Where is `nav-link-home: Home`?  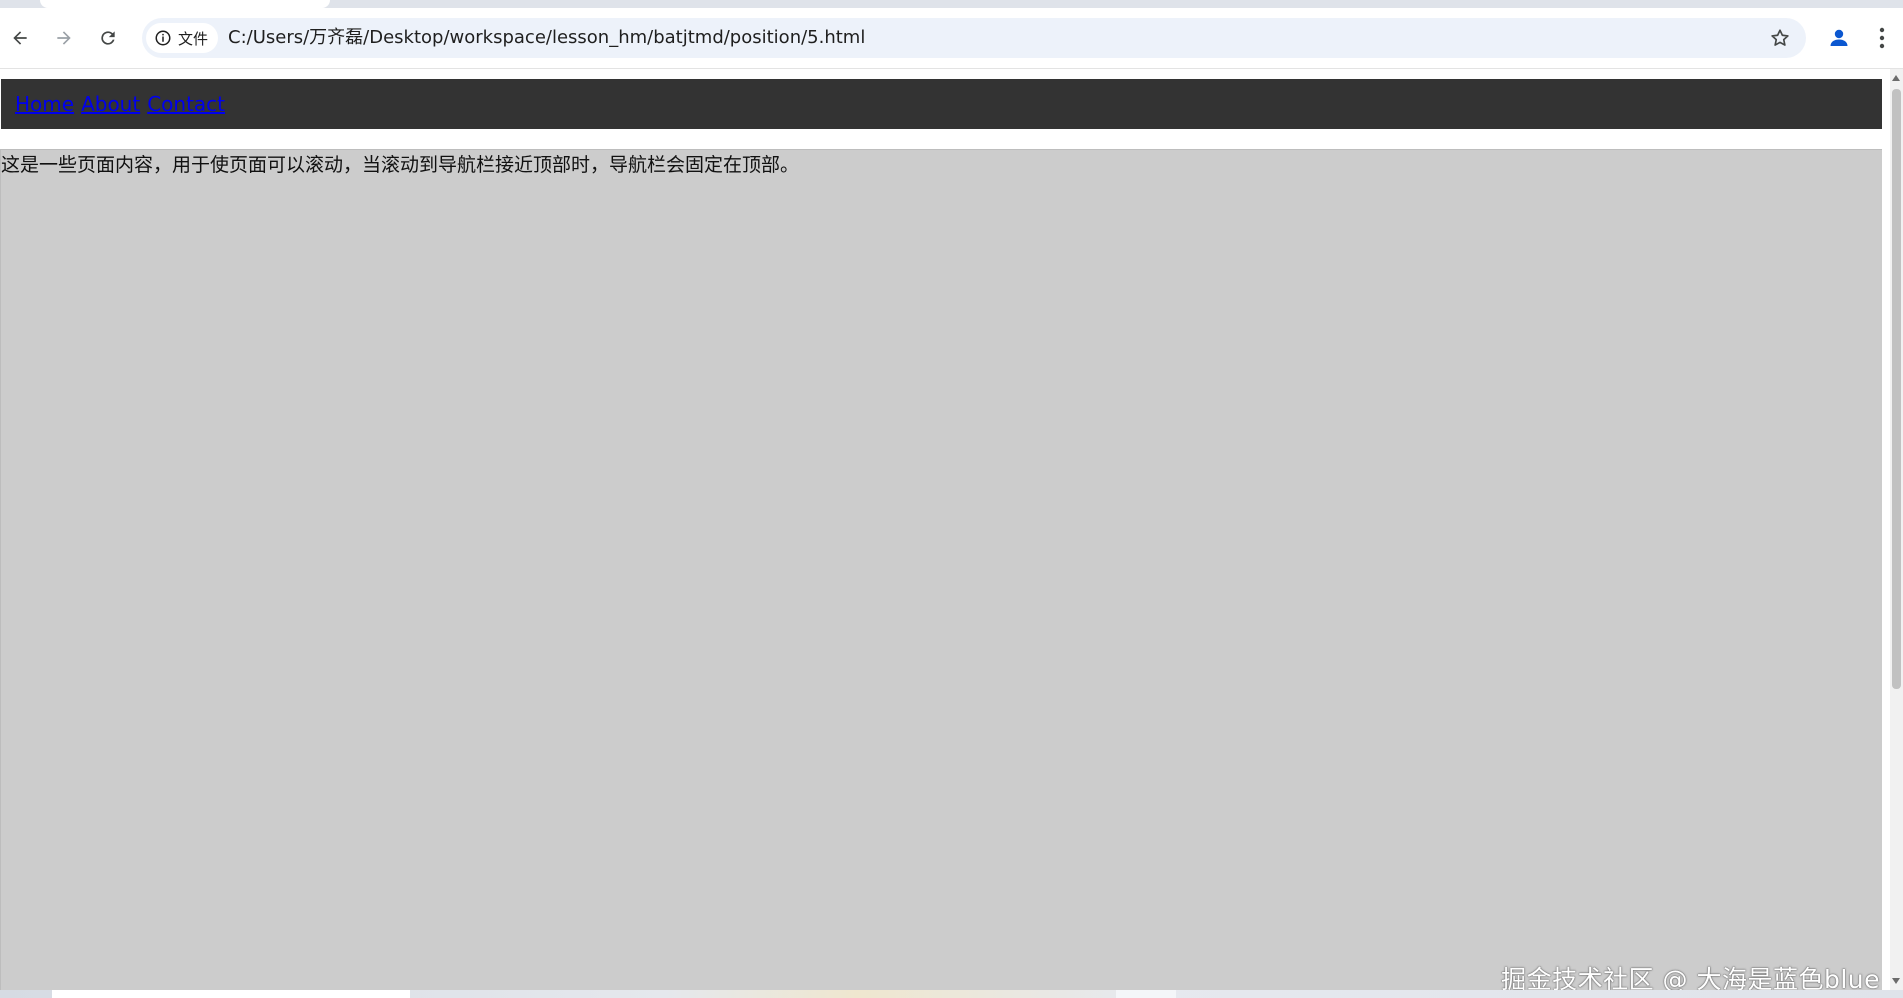 nav-link-home: Home is located at coordinates (44, 104).